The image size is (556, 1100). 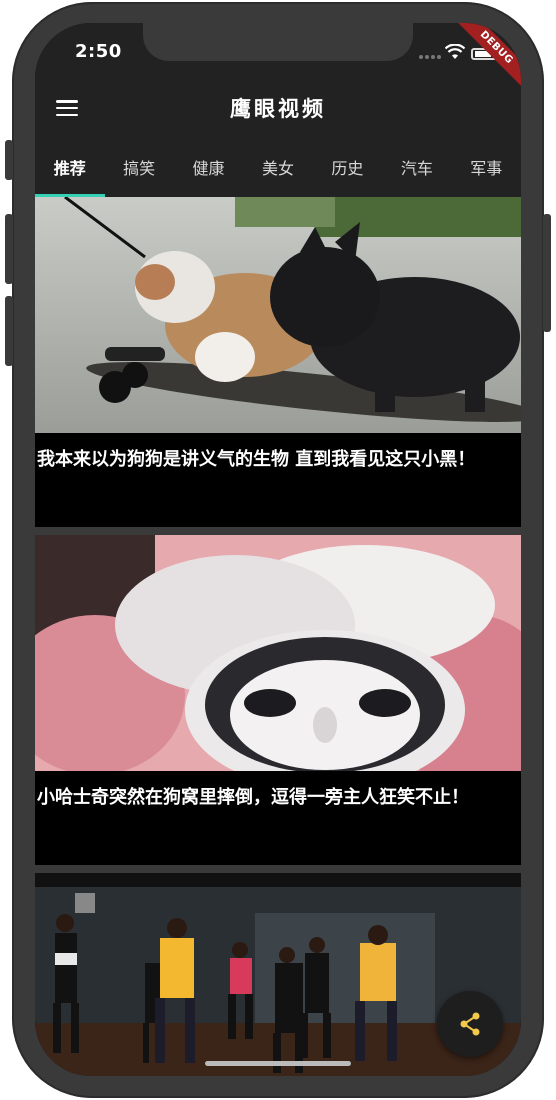 I want to click on tab-history: 历史, so click(x=347, y=167).